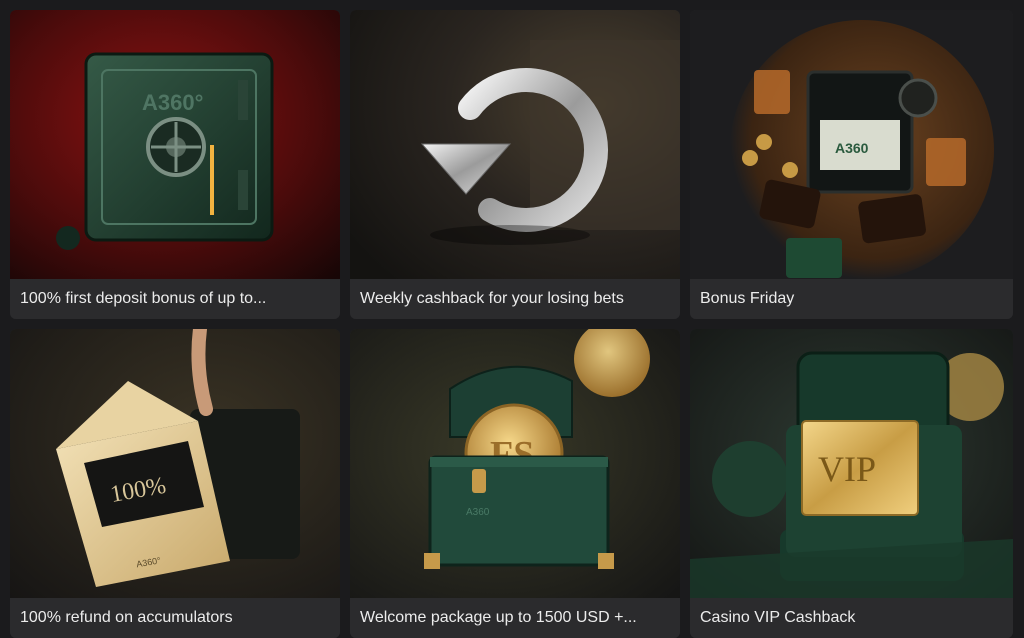  What do you see at coordinates (172, 102) in the screenshot?
I see `svg-text: A360°` at bounding box center [172, 102].